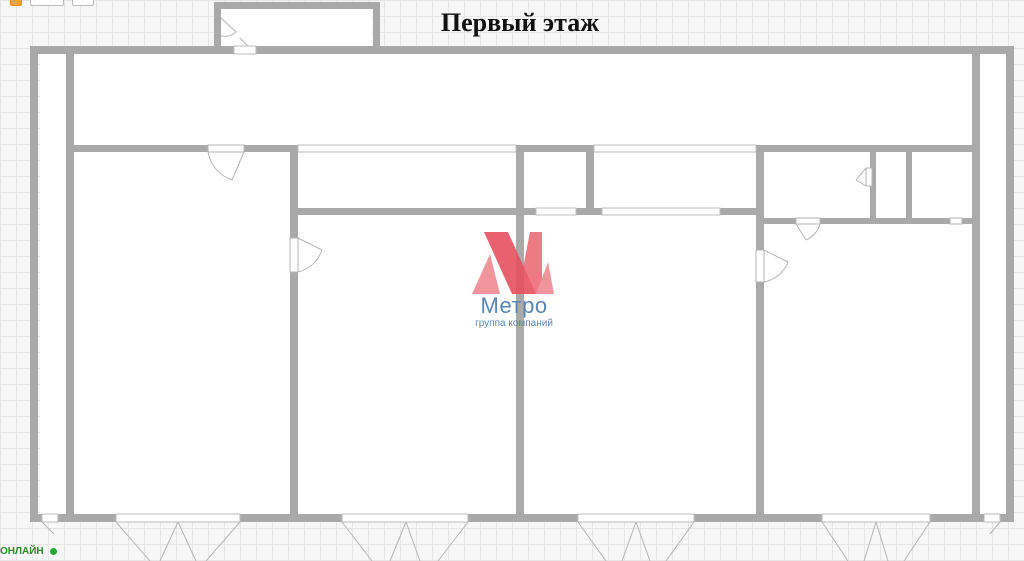 The height and width of the screenshot is (561, 1024). I want to click on status-dot-icon, so click(53, 551).